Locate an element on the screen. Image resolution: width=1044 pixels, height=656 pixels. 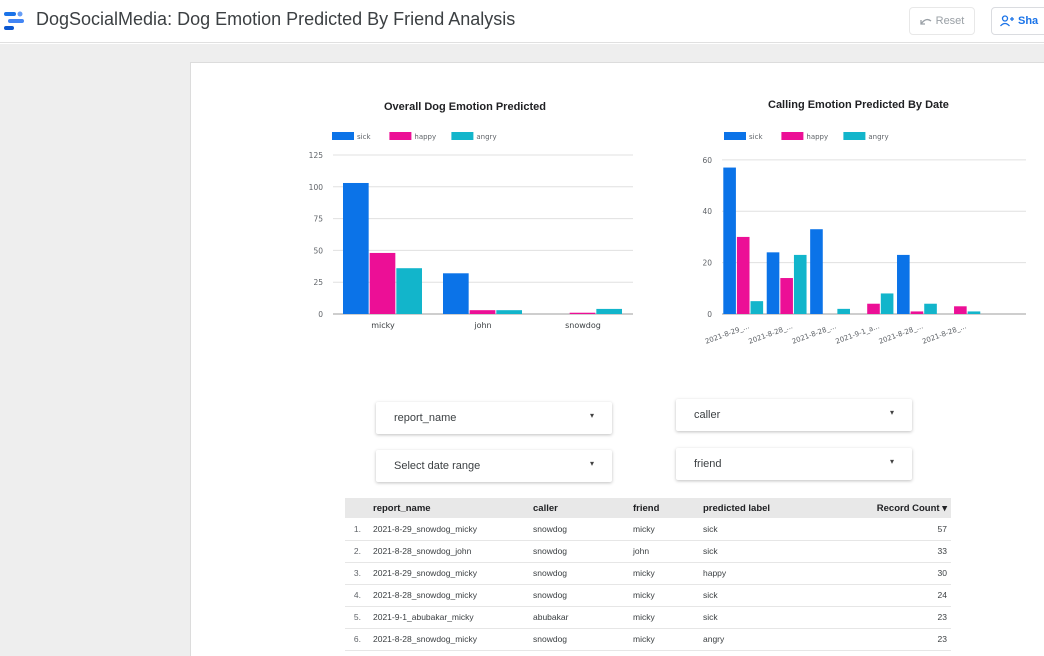
reset-arrow-icon is located at coordinates (925, 21).